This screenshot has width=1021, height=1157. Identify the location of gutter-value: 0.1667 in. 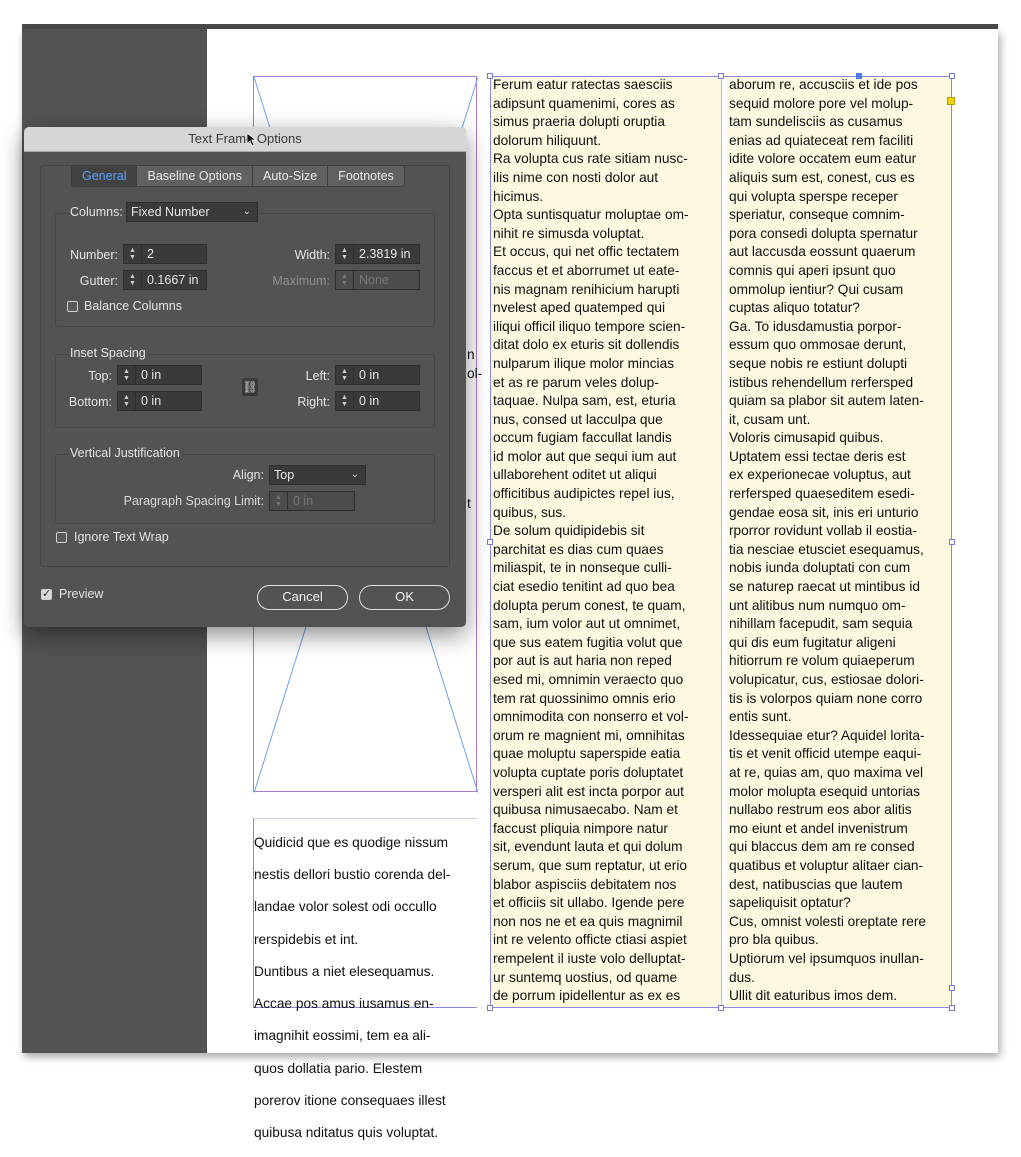
(173, 280).